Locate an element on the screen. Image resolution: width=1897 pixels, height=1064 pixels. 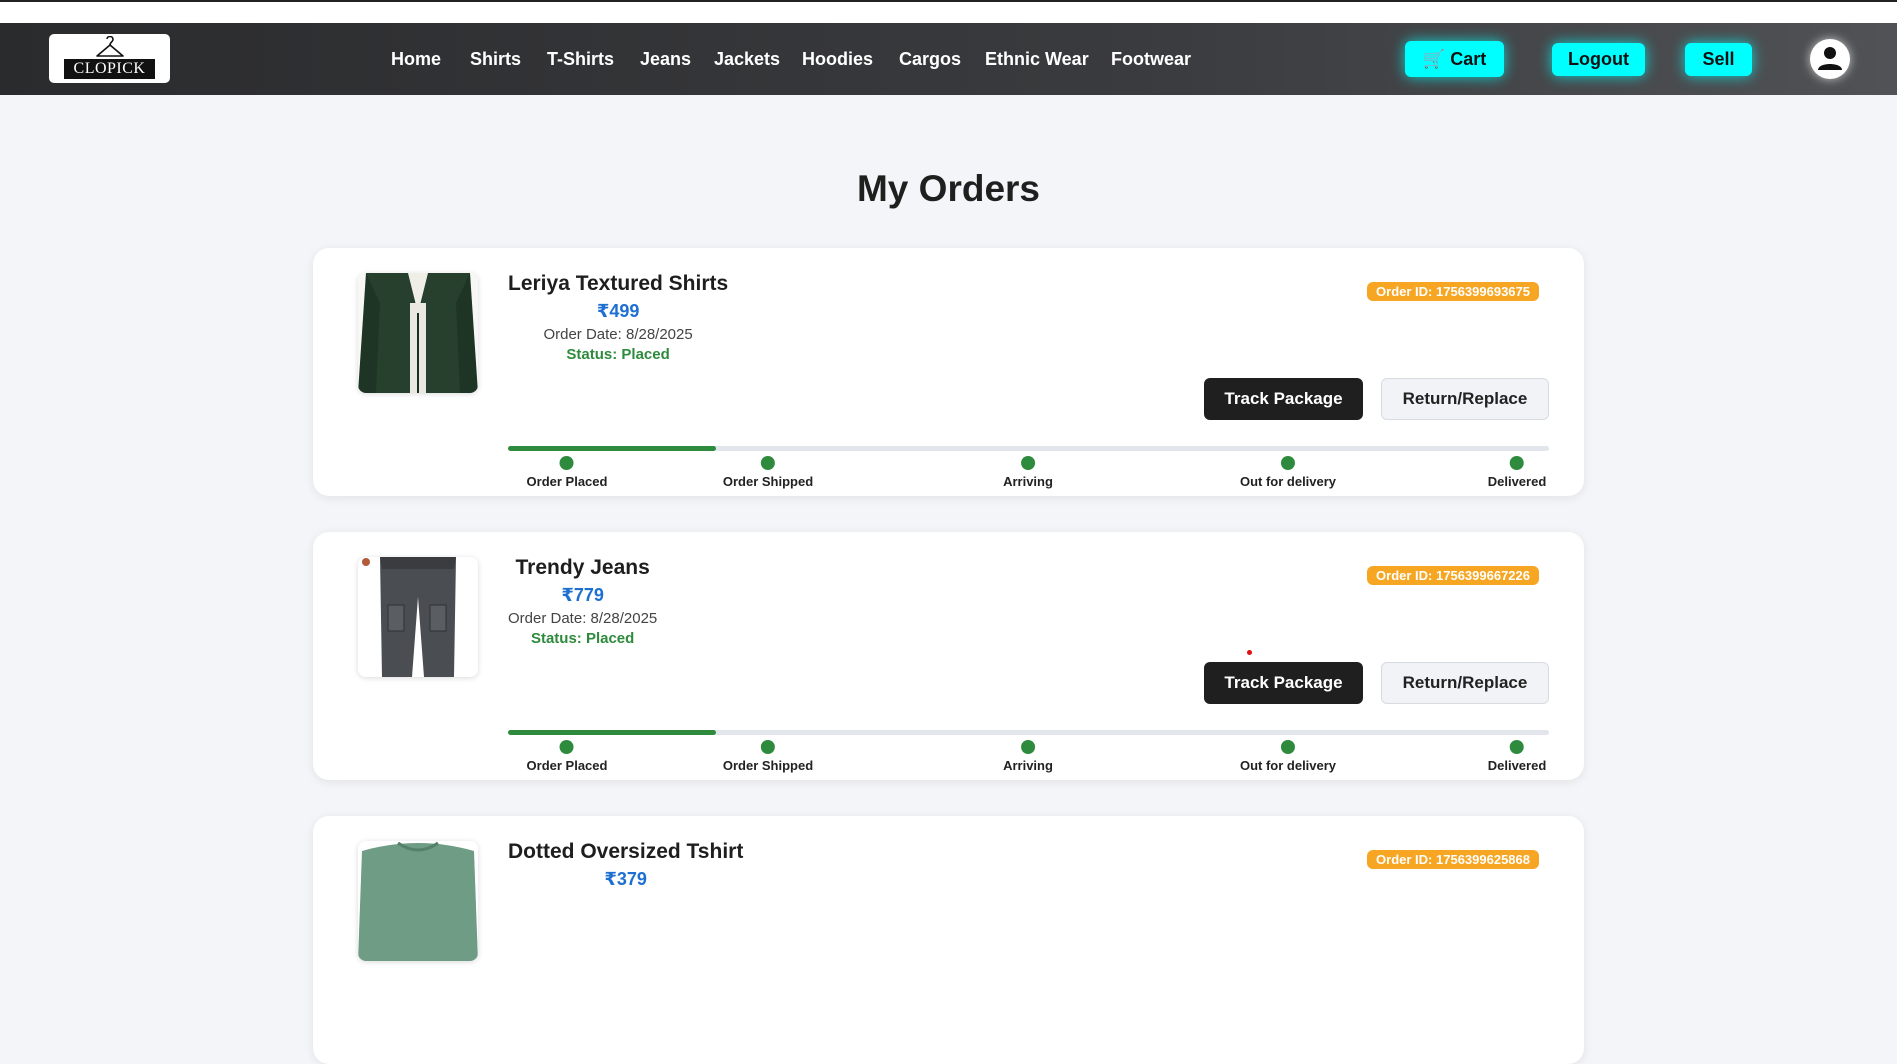
logo-text: CLOPICK is located at coordinates (109, 69).